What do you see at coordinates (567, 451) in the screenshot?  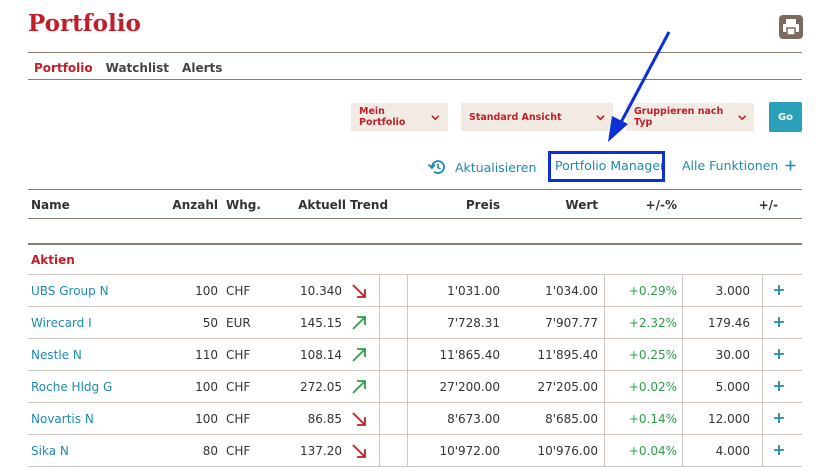 I see `position-value: 10'976.00` at bounding box center [567, 451].